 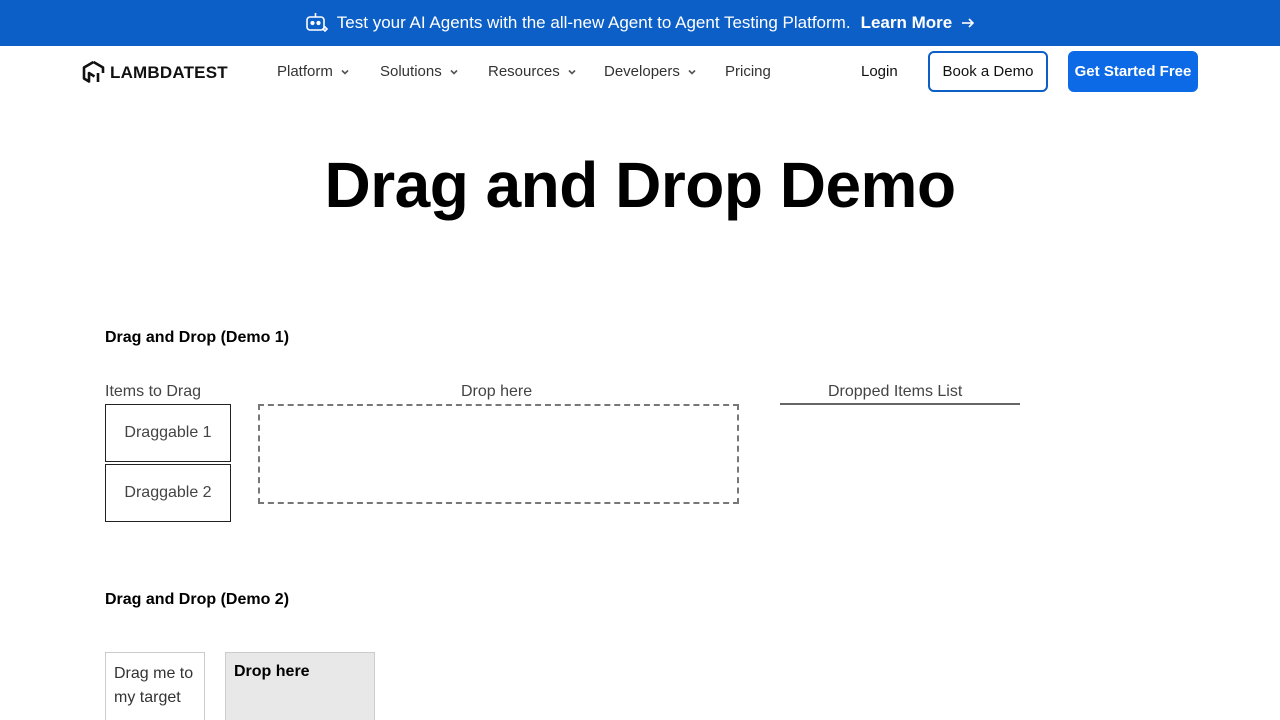 I want to click on draggable-item-2: Draggable 2, so click(x=168, y=493).